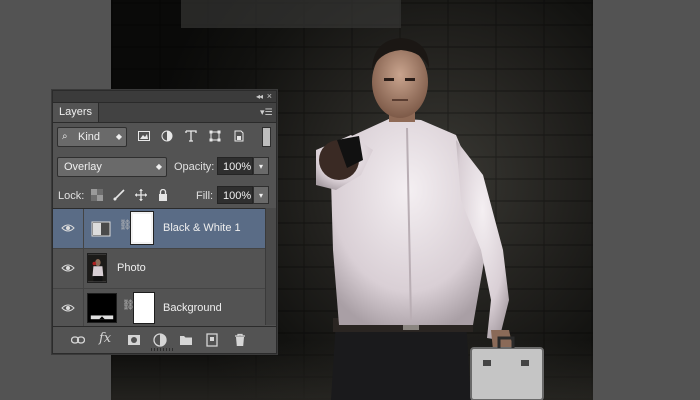  Describe the element at coordinates (164, 113) in the screenshot. I see `panel-tabbar: Layers ▾☰` at that location.